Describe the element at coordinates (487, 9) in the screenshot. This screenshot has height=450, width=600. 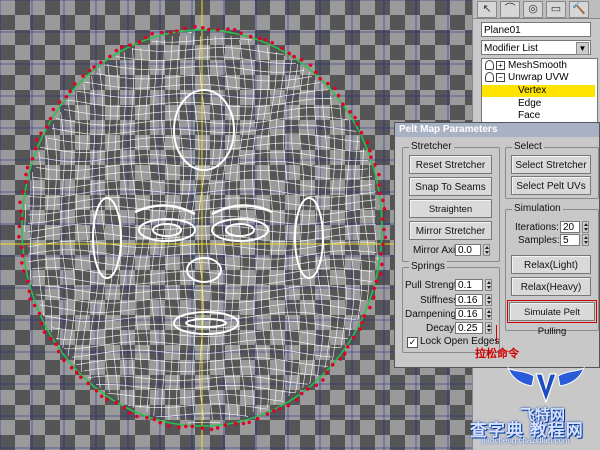
I see `create-tab-icon: ↖` at that location.